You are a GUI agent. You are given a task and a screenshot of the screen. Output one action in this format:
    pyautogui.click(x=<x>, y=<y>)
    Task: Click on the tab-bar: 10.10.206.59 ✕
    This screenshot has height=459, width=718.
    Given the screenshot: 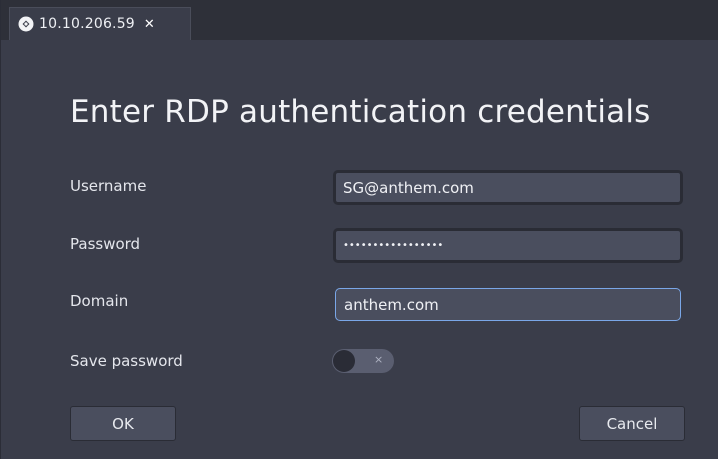 What is the action you would take?
    pyautogui.click(x=359, y=20)
    